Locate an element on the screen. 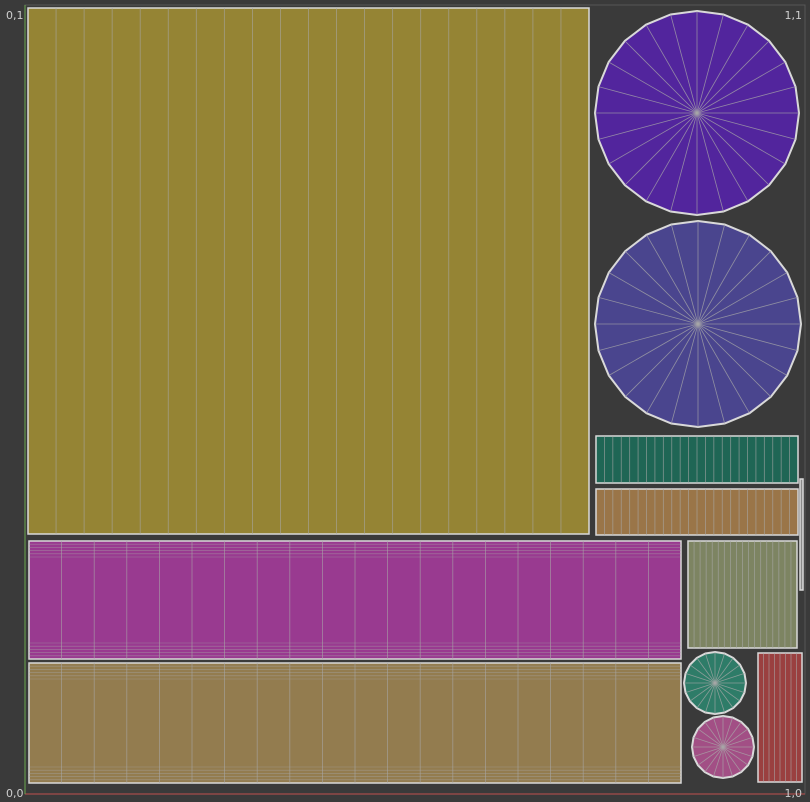  island-face is located at coordinates (801, 534).